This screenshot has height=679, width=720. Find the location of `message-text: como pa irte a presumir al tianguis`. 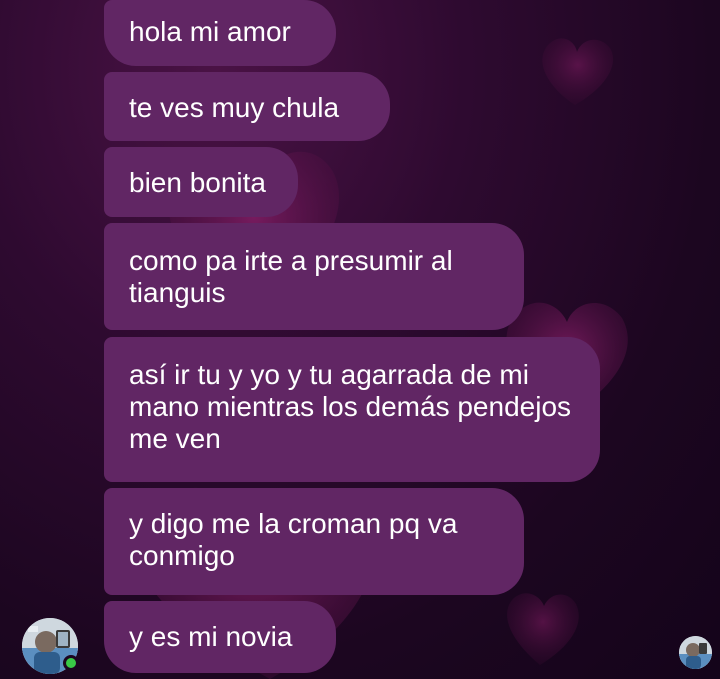

message-text: como pa irte a presumir al tianguis is located at coordinates (291, 276).